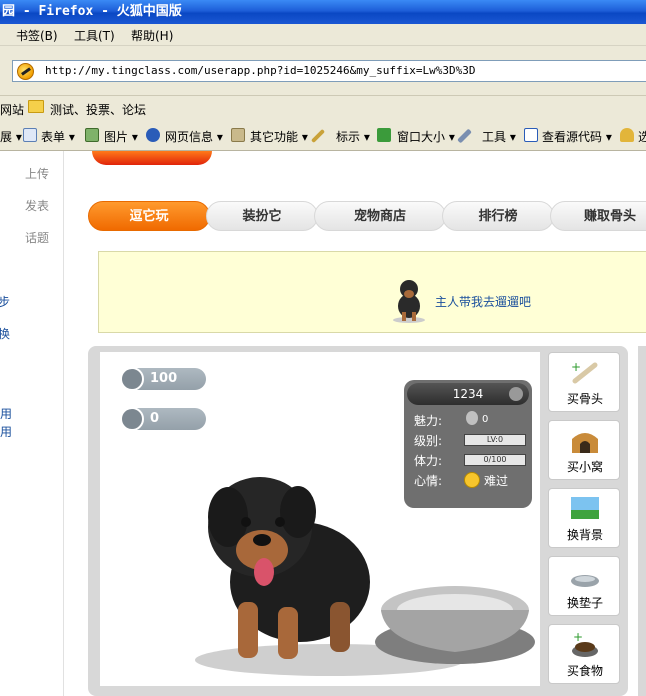 Image resolution: width=646 pixels, height=696 pixels. What do you see at coordinates (5, 301) in the screenshot?
I see `sidebar-link-1: 步` at bounding box center [5, 301].